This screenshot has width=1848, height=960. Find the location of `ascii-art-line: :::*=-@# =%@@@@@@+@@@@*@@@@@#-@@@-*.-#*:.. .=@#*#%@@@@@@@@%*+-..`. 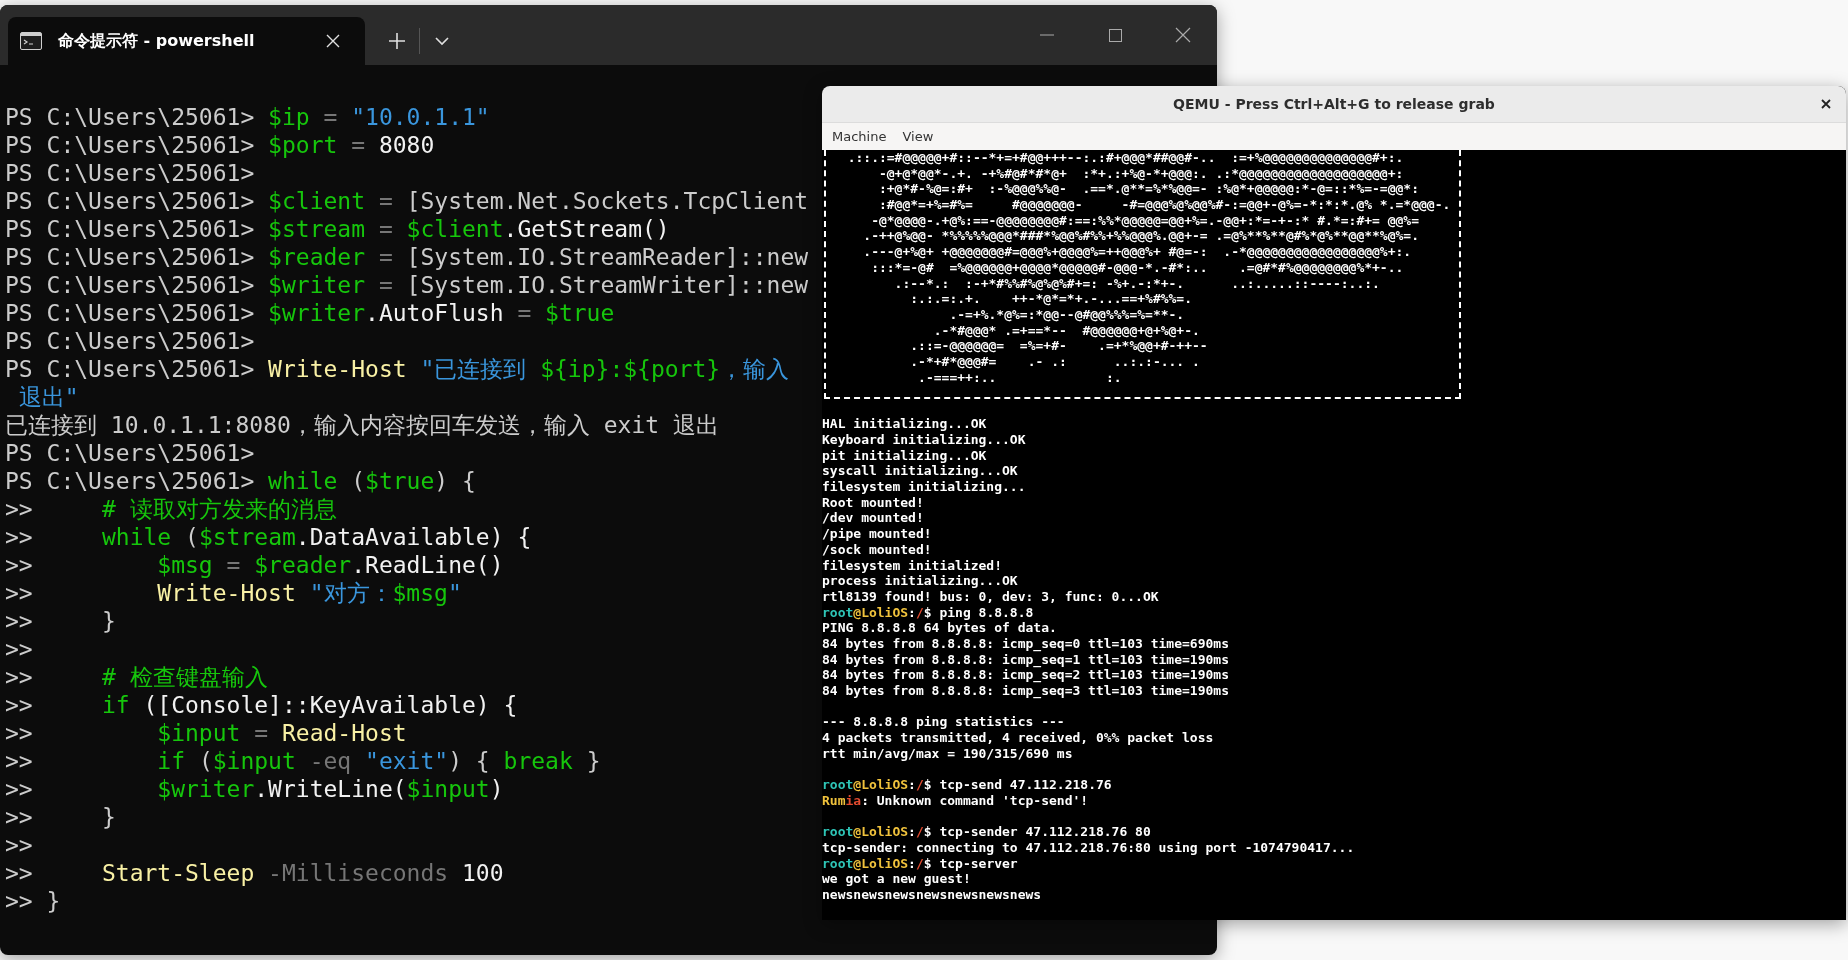

ascii-art-line: :::*=-@# =%@@@@@@+@@@@*@@@@@#-@@@-*.-#*:.. .=@#*#%@@@@@@@@%*+-.. is located at coordinates (1137, 267).